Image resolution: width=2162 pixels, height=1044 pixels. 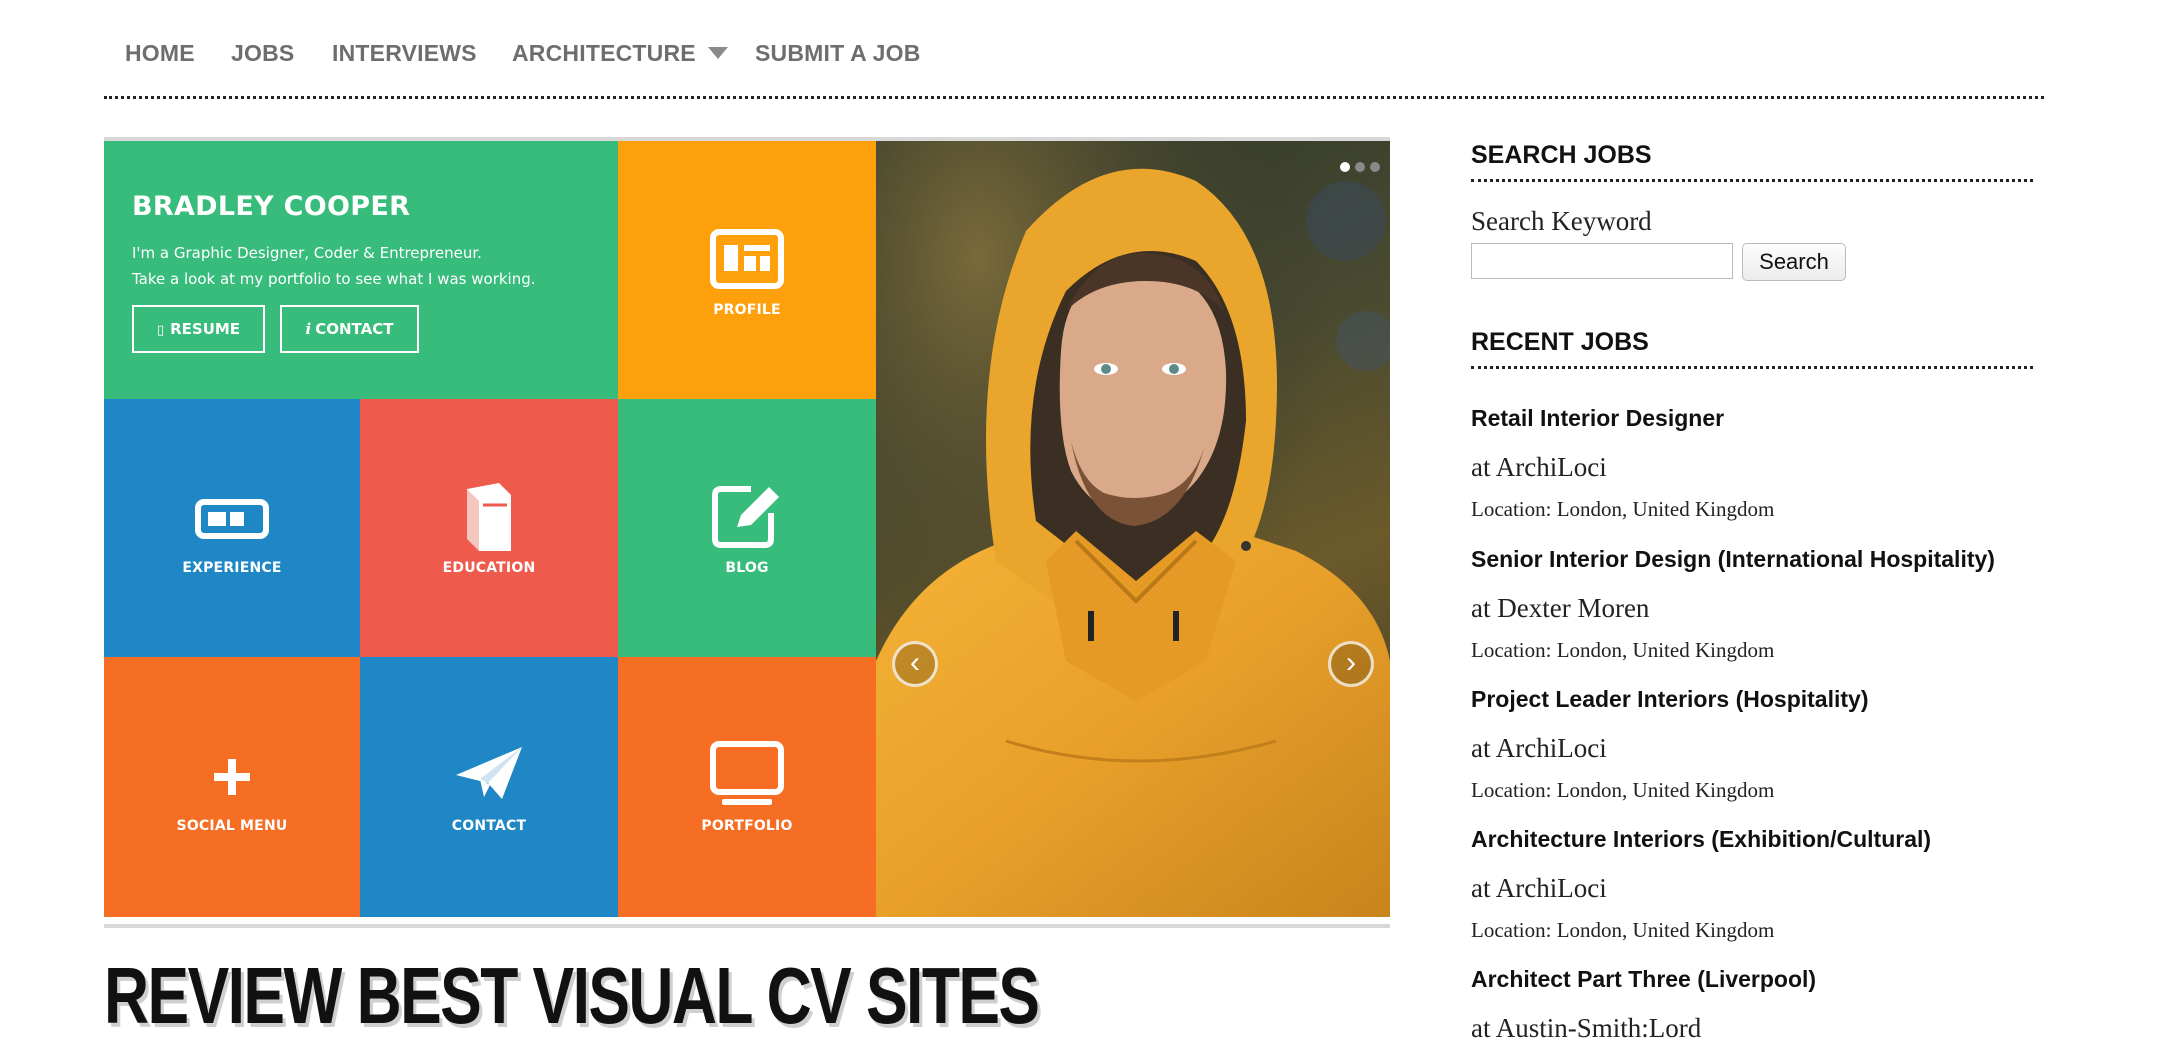 What do you see at coordinates (747, 568) in the screenshot?
I see `tile-blog-label: BLOG` at bounding box center [747, 568].